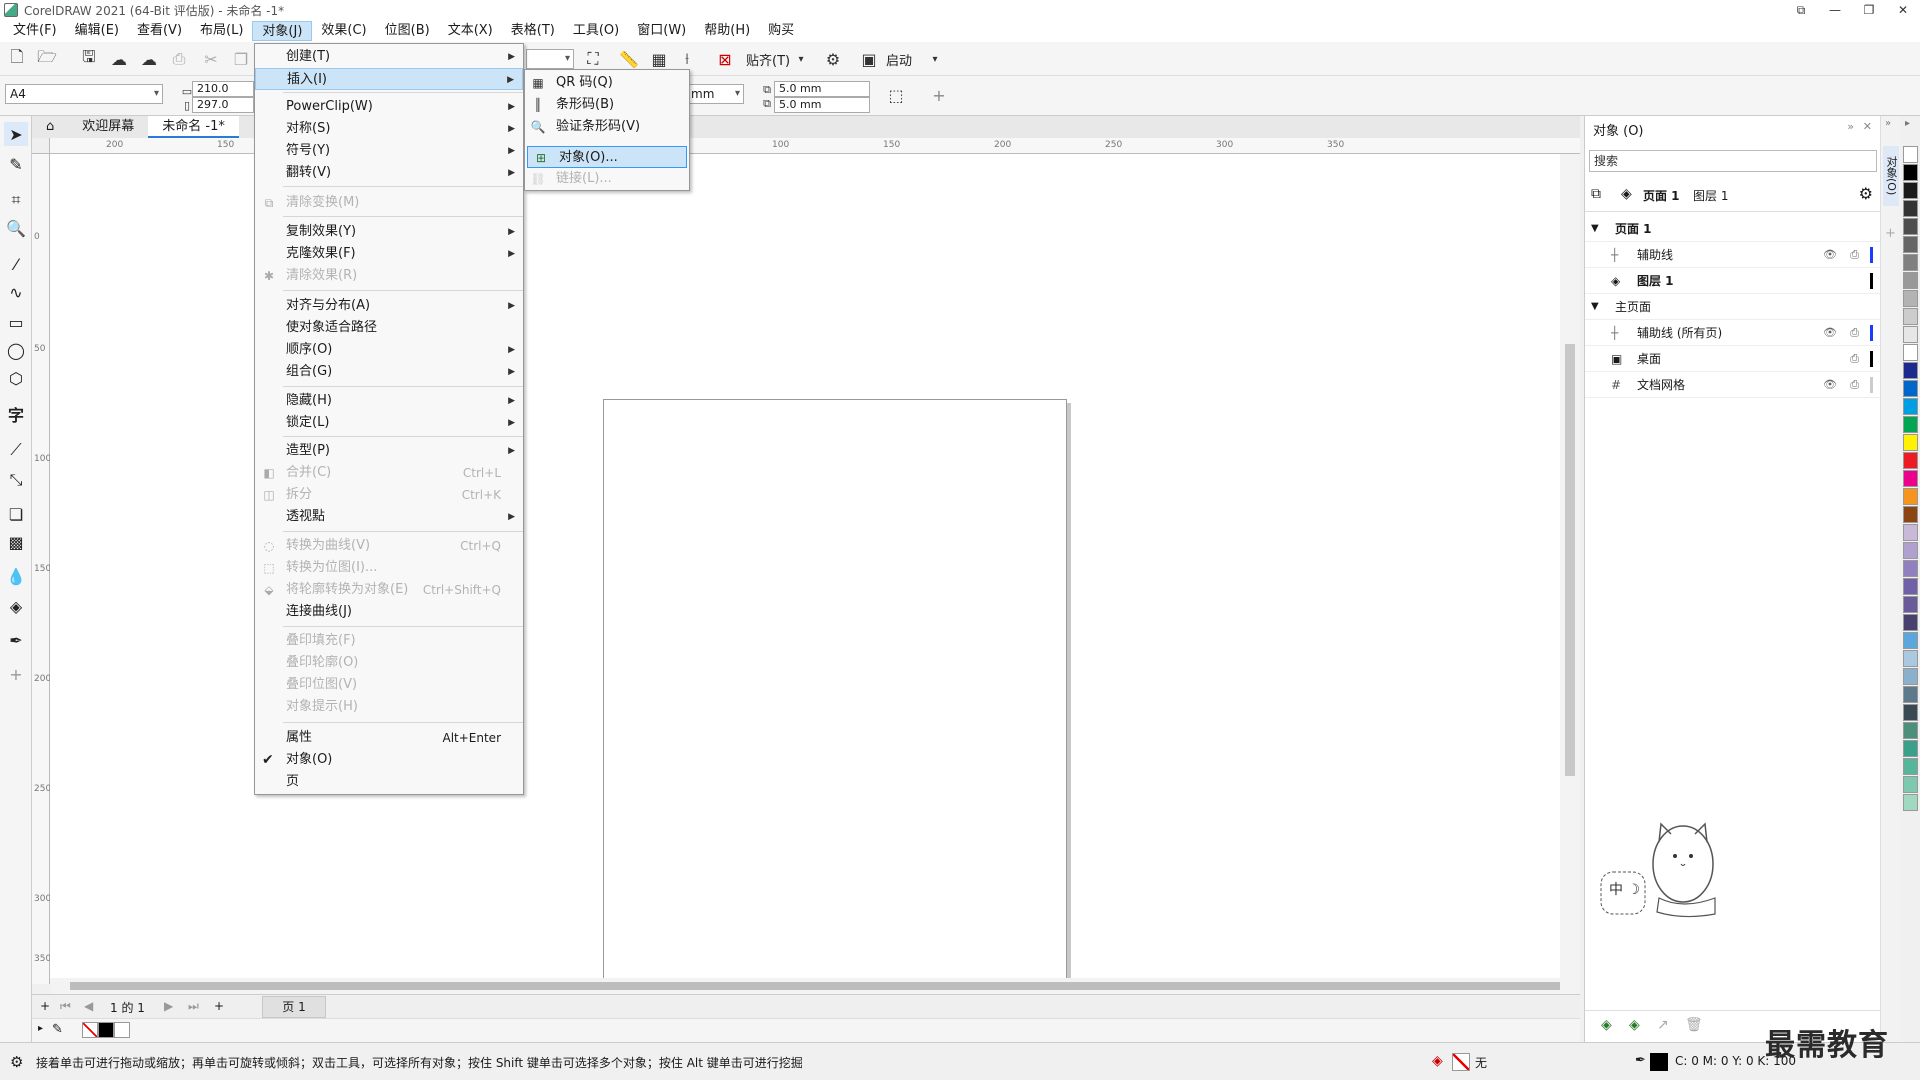  I want to click on docker-close-icon: ✕, so click(1867, 126).